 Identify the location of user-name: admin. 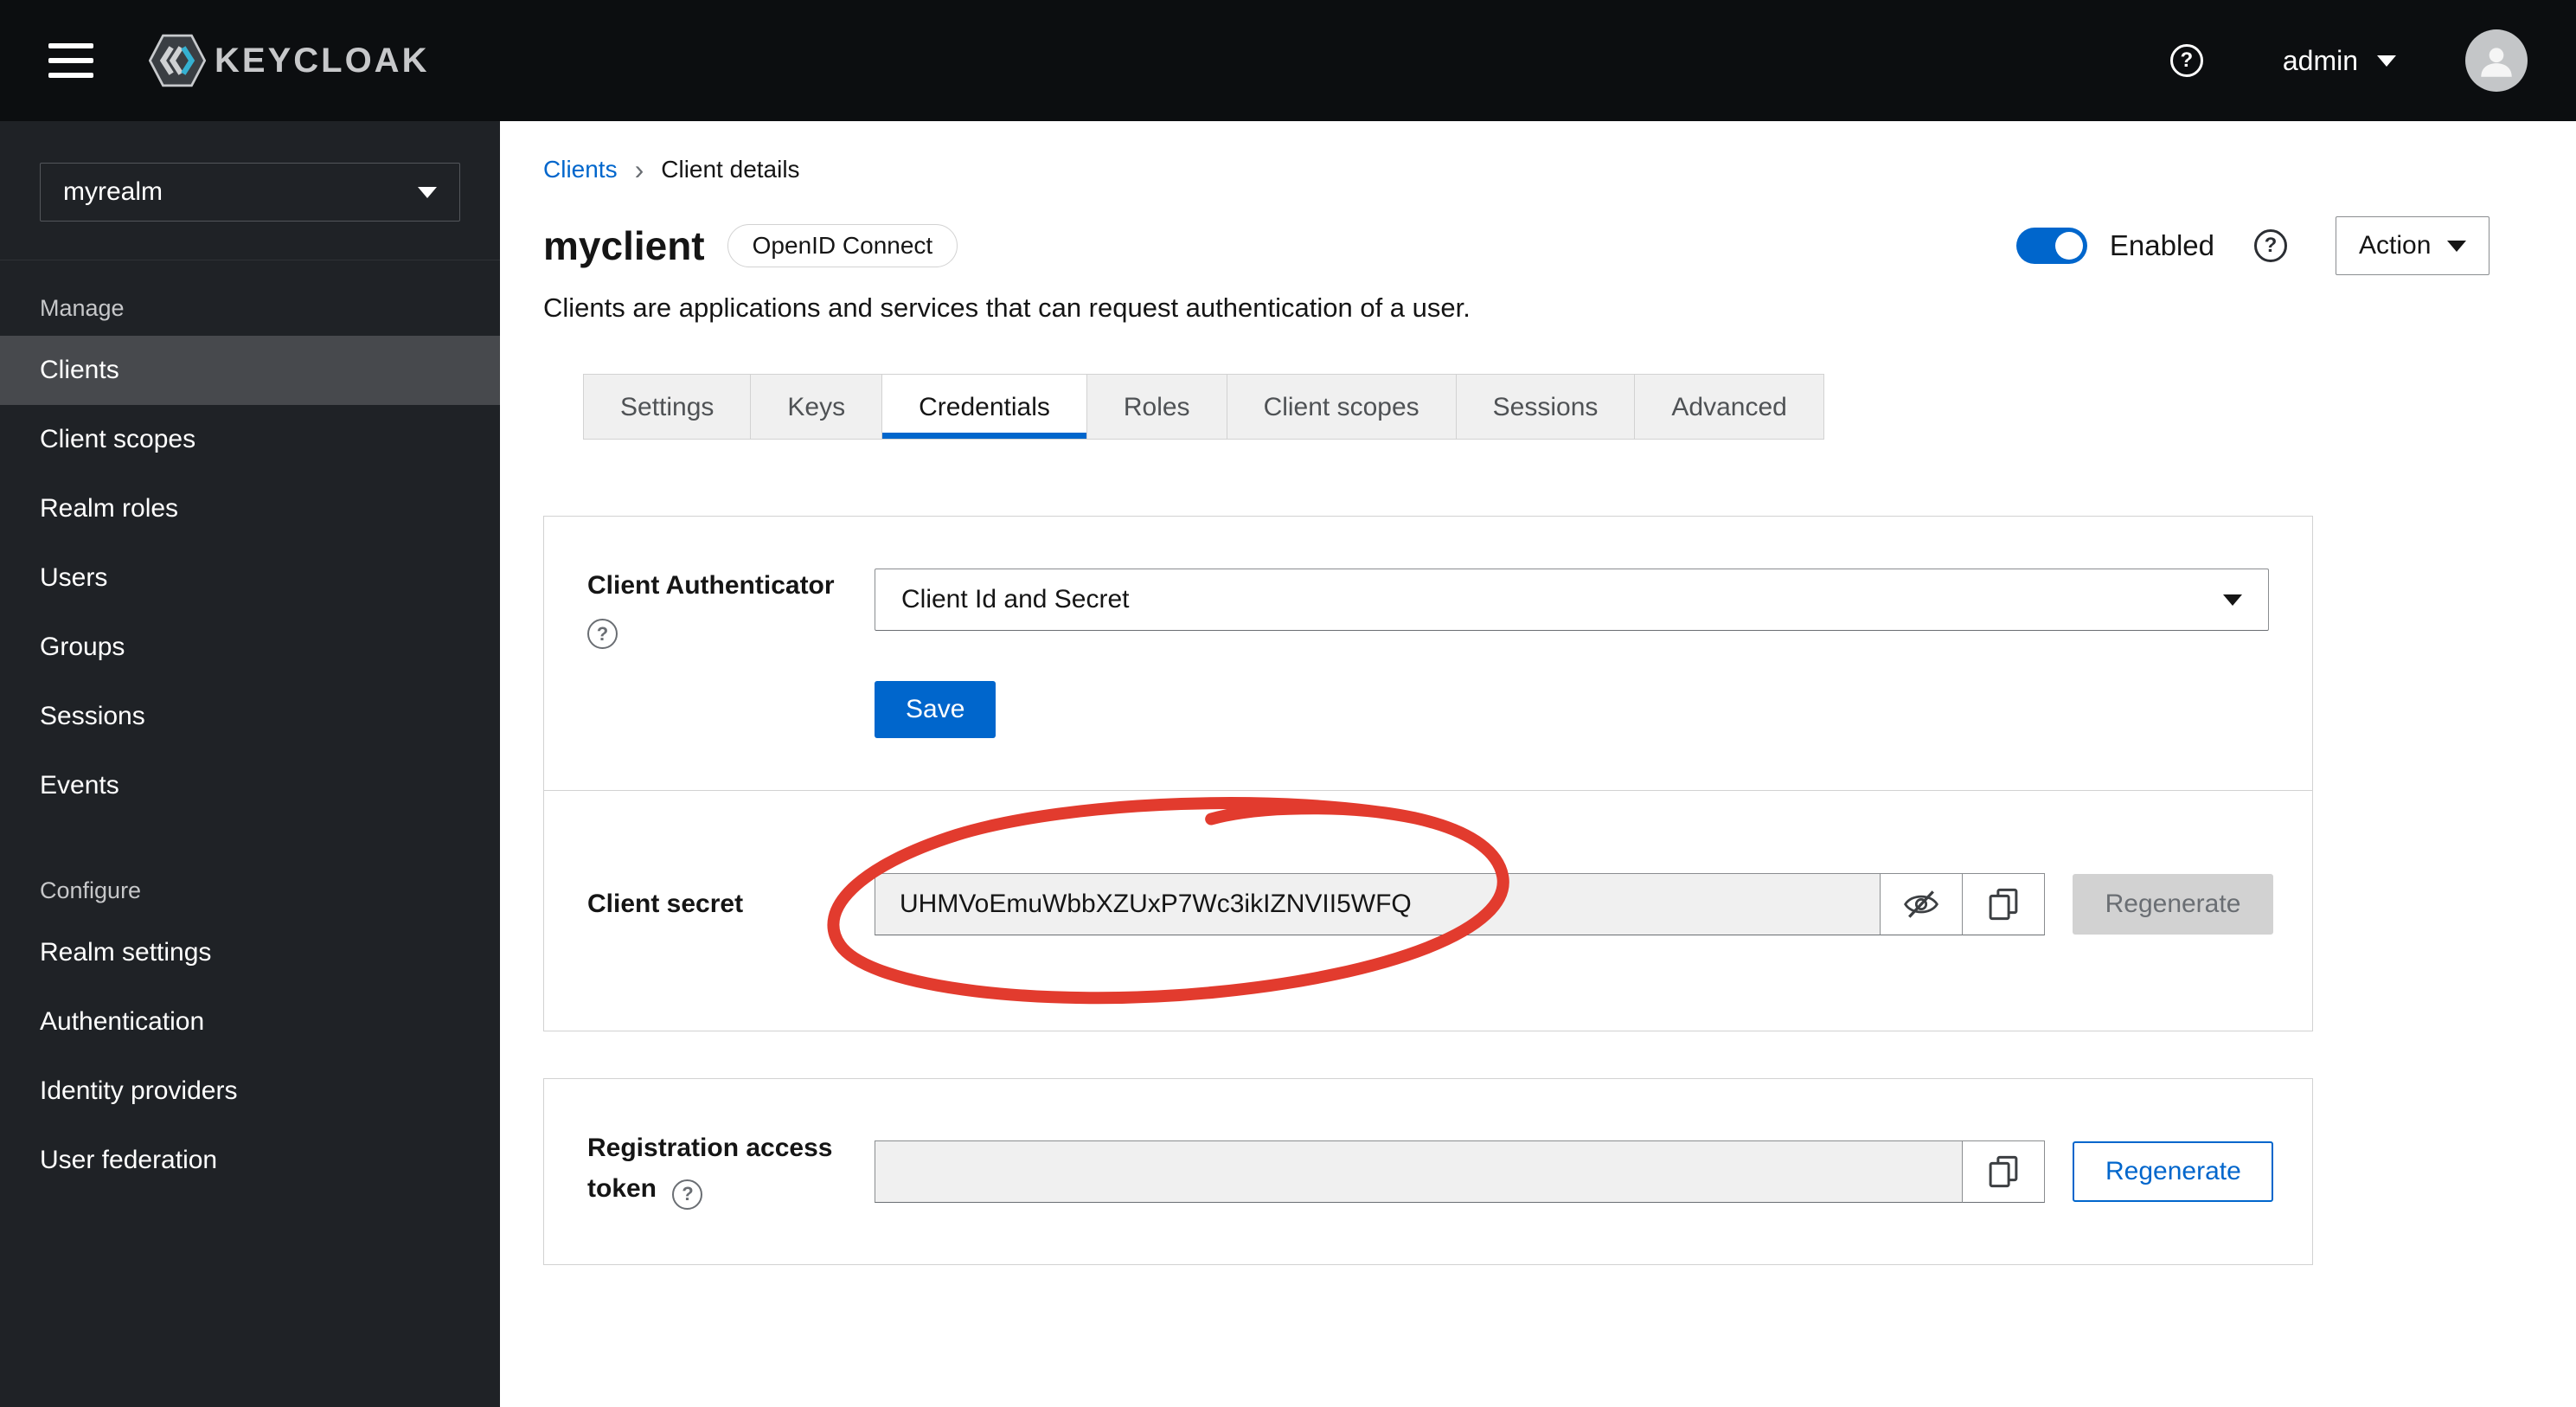
(2320, 60).